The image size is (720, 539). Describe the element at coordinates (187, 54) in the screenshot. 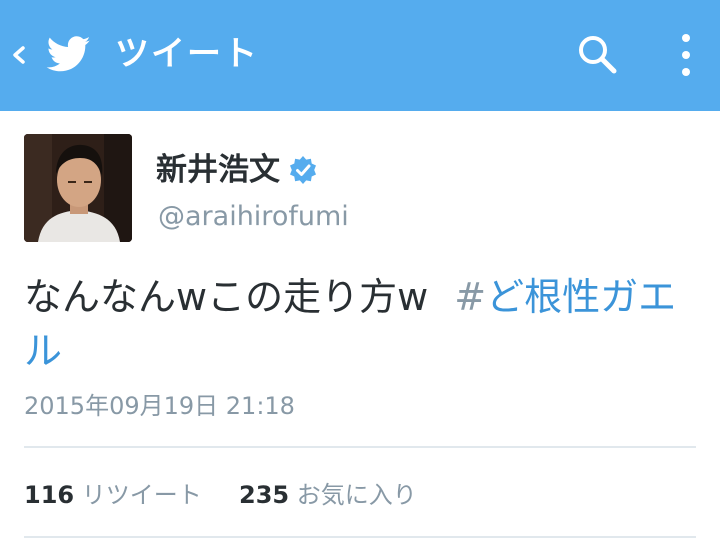

I see `page-title: ツイート` at that location.